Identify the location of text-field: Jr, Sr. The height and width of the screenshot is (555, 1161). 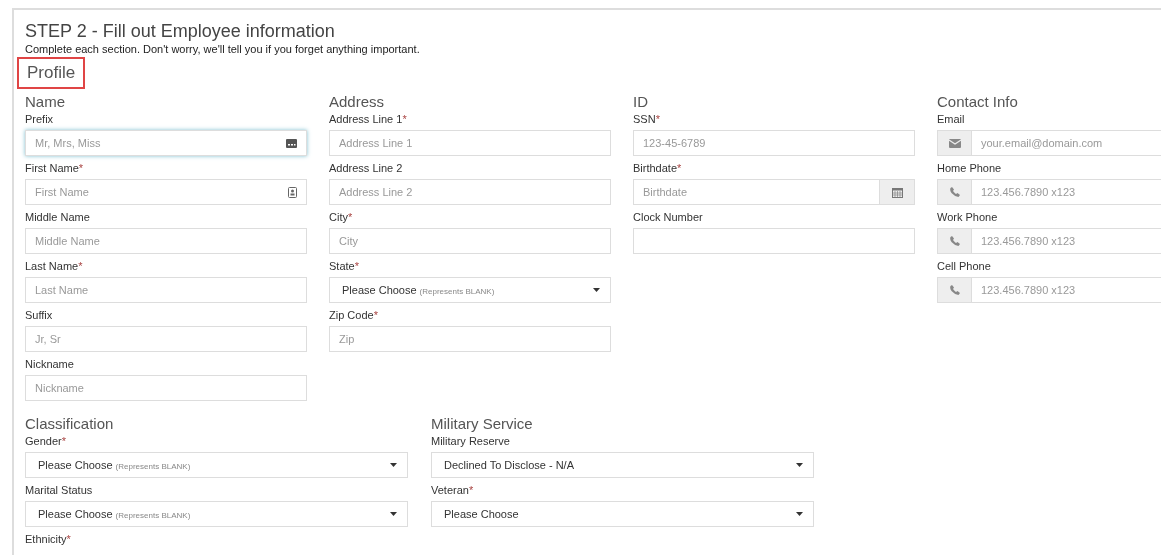
(166, 339).